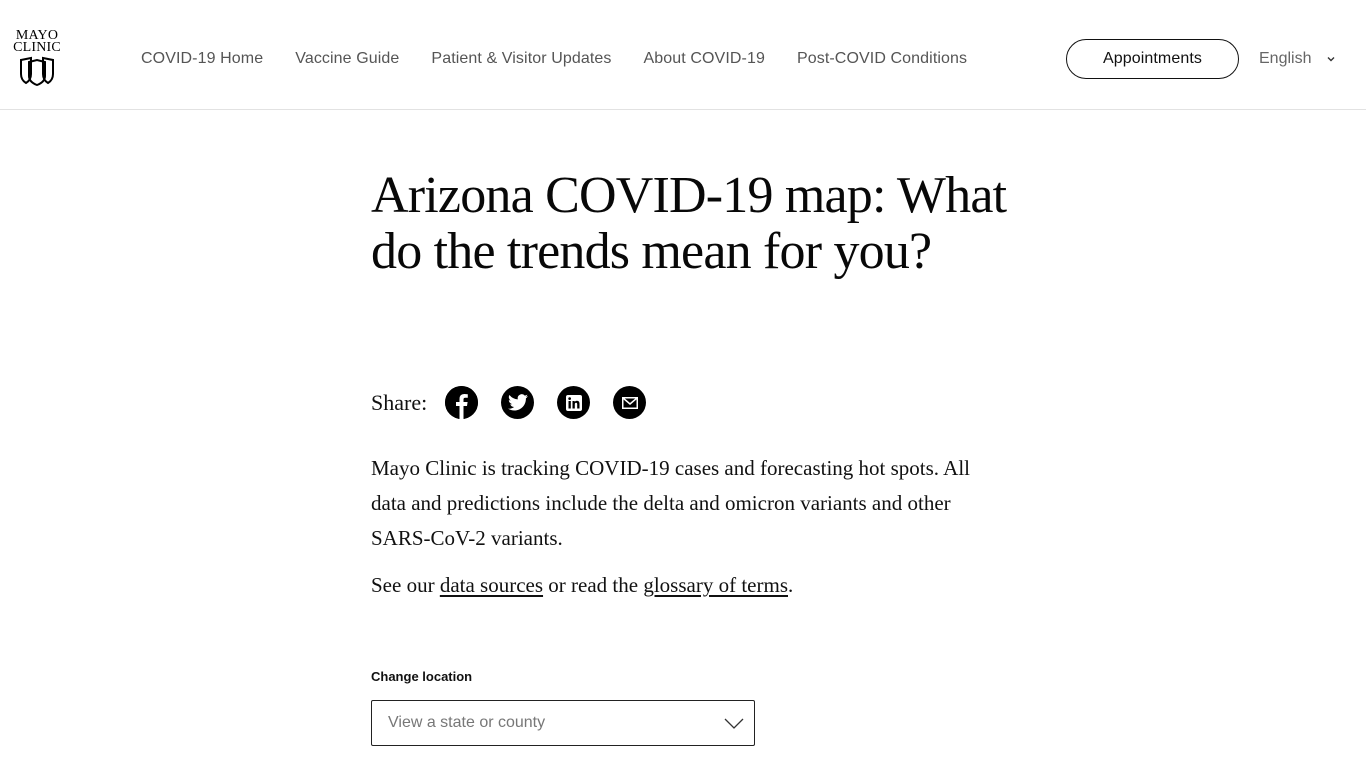  What do you see at coordinates (1152, 59) in the screenshot?
I see `appointments-button: Appointments` at bounding box center [1152, 59].